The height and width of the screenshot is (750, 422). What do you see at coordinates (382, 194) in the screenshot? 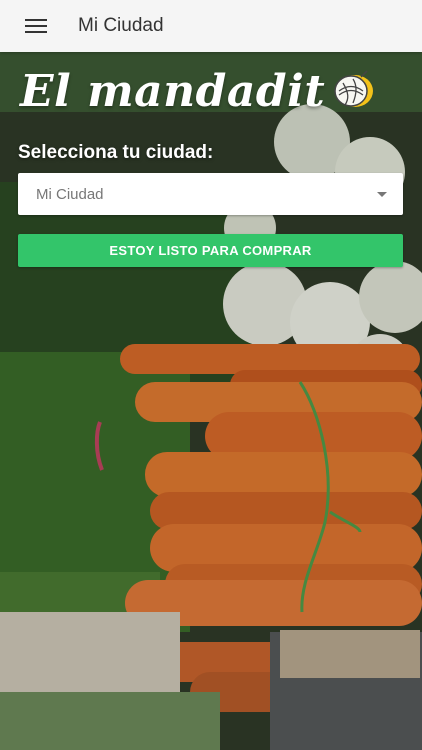
I see `chevron-down-icon` at bounding box center [382, 194].